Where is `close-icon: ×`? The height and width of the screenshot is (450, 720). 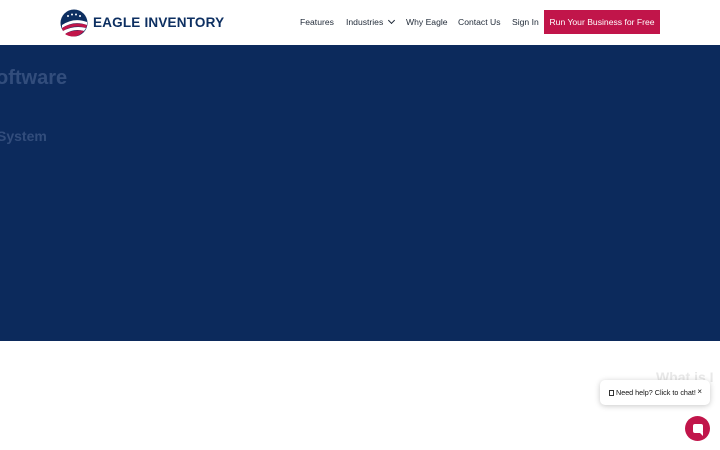
close-icon: × is located at coordinates (699, 392).